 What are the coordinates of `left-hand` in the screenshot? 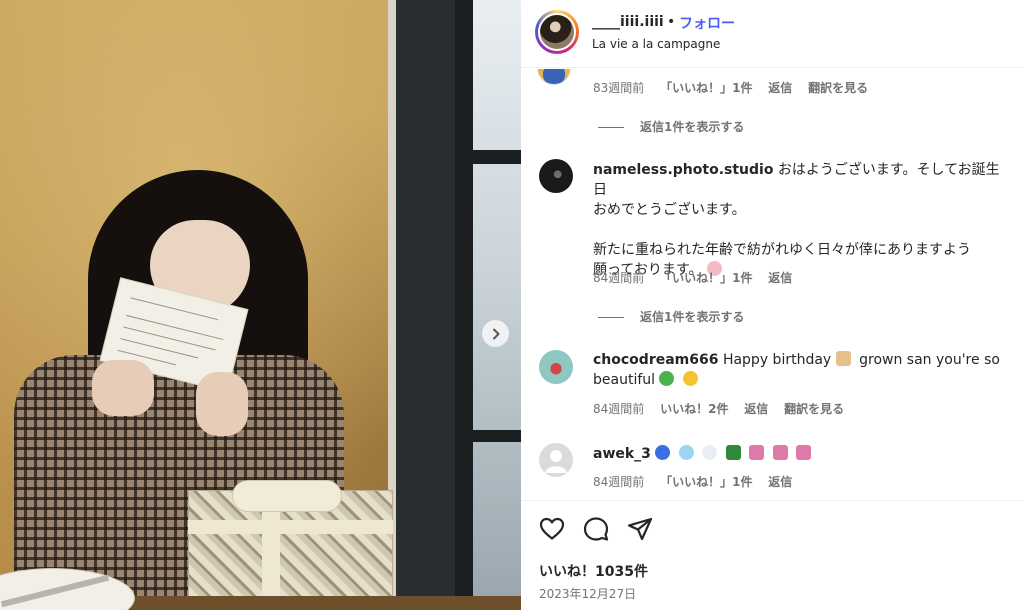 It's located at (123, 388).